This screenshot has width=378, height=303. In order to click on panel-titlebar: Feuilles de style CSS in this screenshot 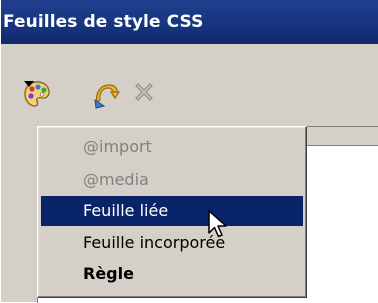, I will do `click(189, 22)`.